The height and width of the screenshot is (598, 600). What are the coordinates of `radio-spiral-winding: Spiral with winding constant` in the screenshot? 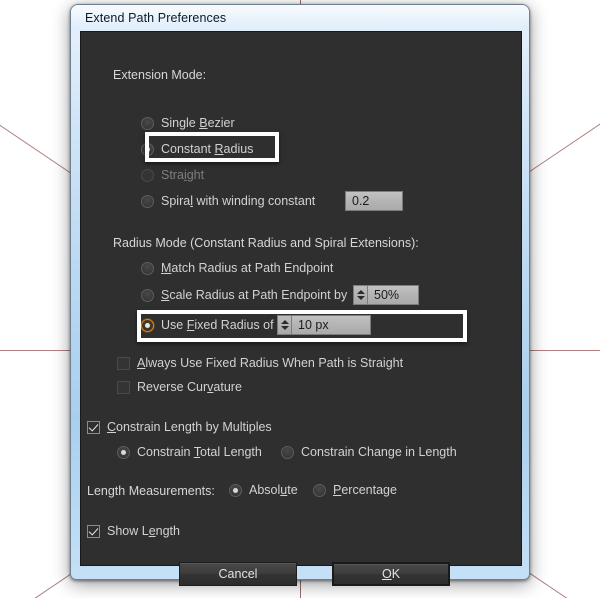 It's located at (228, 201).